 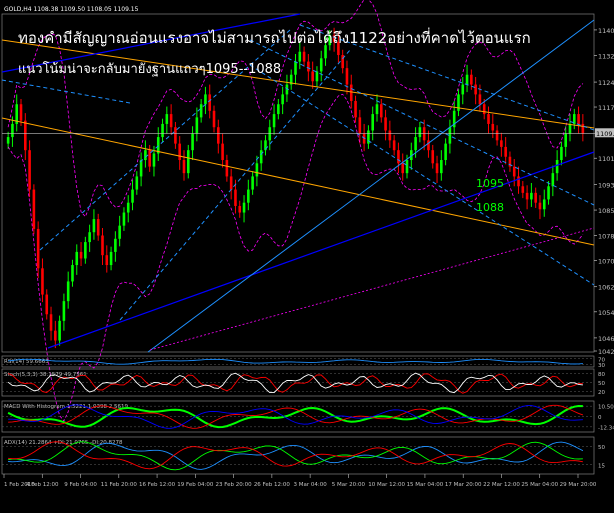 What do you see at coordinates (601, 375) in the screenshot?
I see `indicator-level-label: 80` at bounding box center [601, 375].